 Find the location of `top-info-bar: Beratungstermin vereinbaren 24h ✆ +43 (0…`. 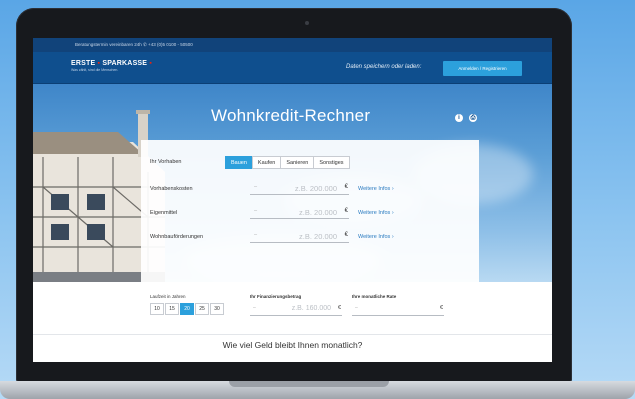

top-info-bar: Beratungstermin vereinbaren 24h ✆ +43 (0… is located at coordinates (292, 45).